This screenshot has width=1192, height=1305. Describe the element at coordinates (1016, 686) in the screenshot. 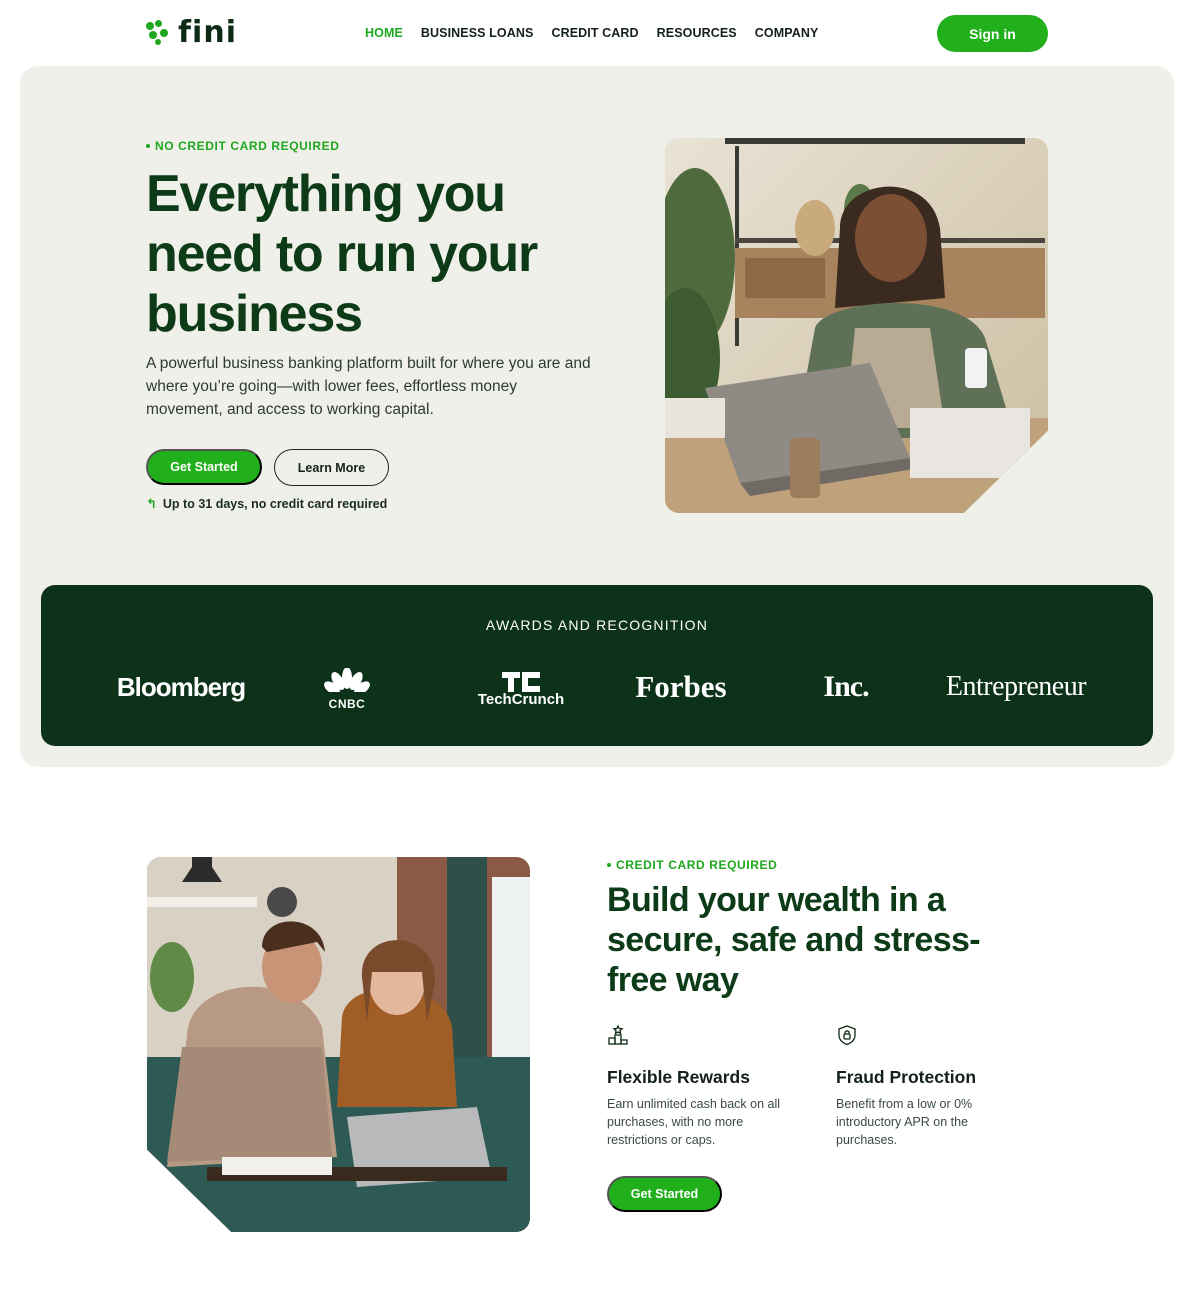

I see `entrepreneur-logo: Entrepreneur` at that location.